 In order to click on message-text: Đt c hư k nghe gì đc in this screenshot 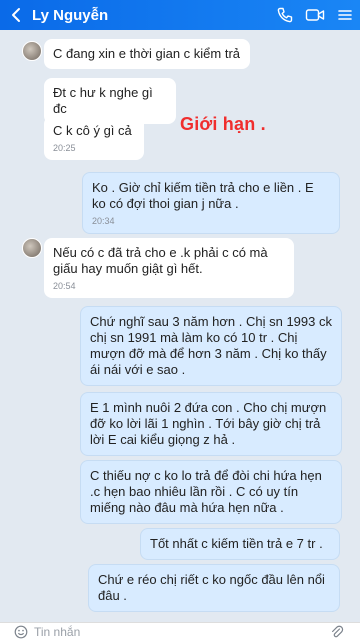, I will do `click(103, 100)`.